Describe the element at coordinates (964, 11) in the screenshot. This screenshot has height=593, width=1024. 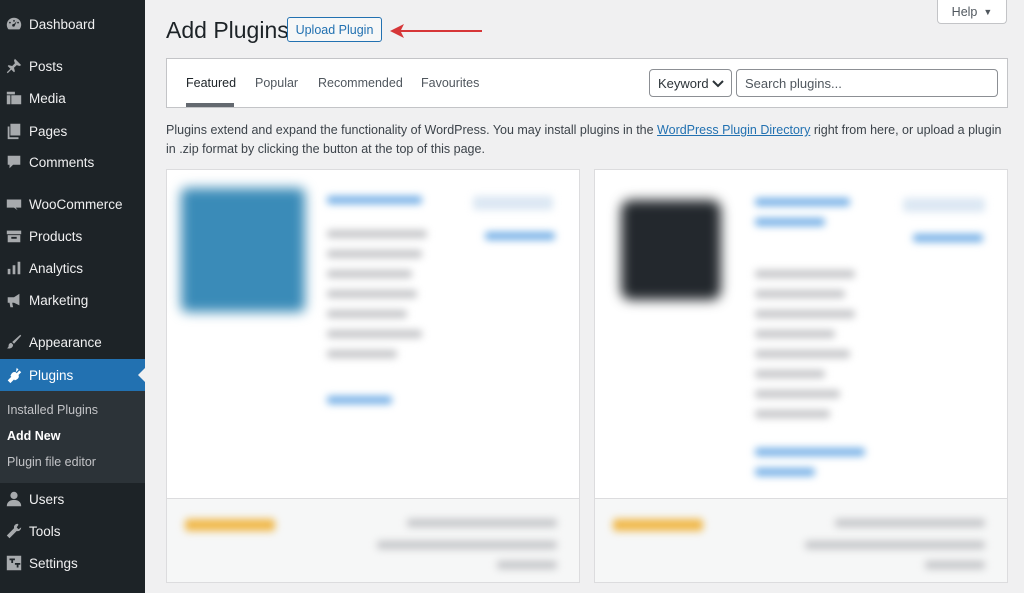
I see `help-label: Help` at that location.